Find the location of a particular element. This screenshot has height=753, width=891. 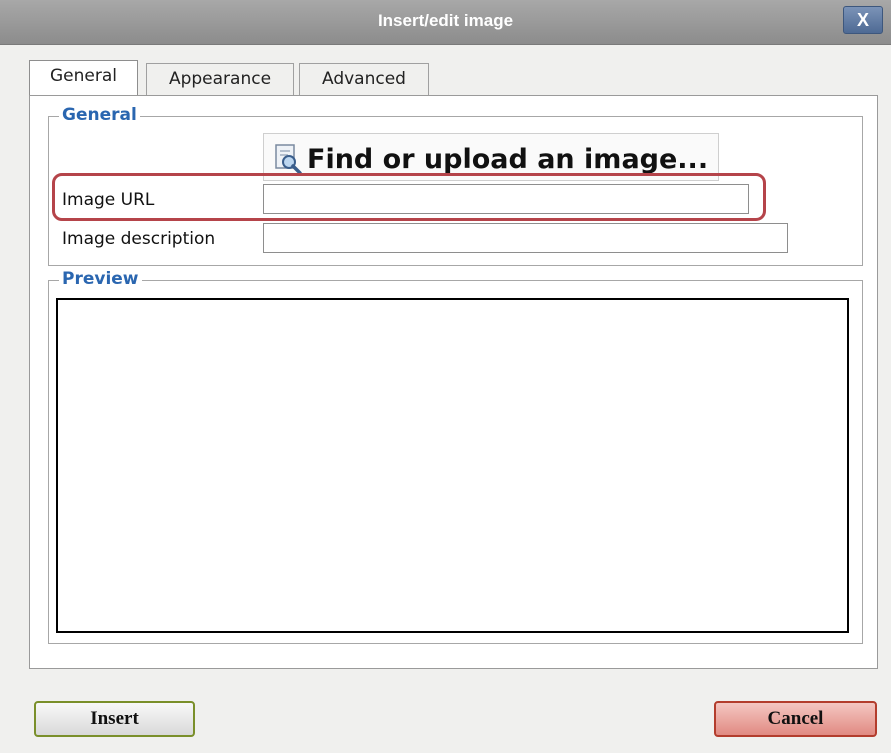

dialog-title: Insert/edit image is located at coordinates (445, 20).